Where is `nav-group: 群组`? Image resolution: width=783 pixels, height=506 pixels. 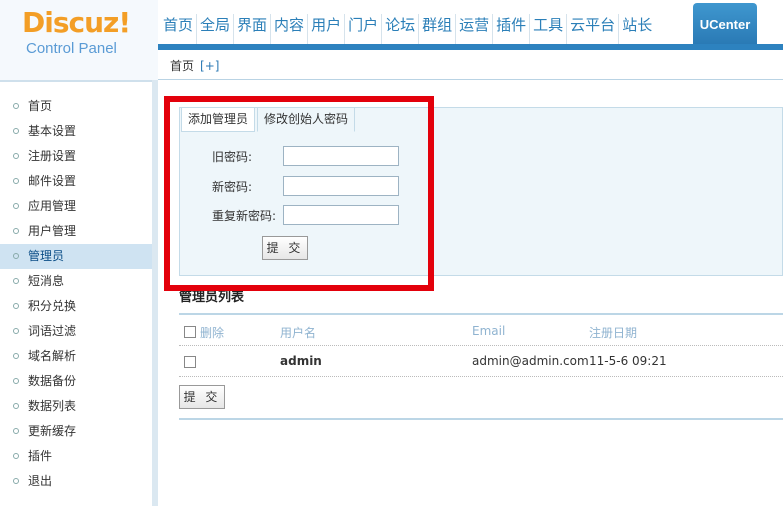 nav-group: 群组 is located at coordinates (438, 29).